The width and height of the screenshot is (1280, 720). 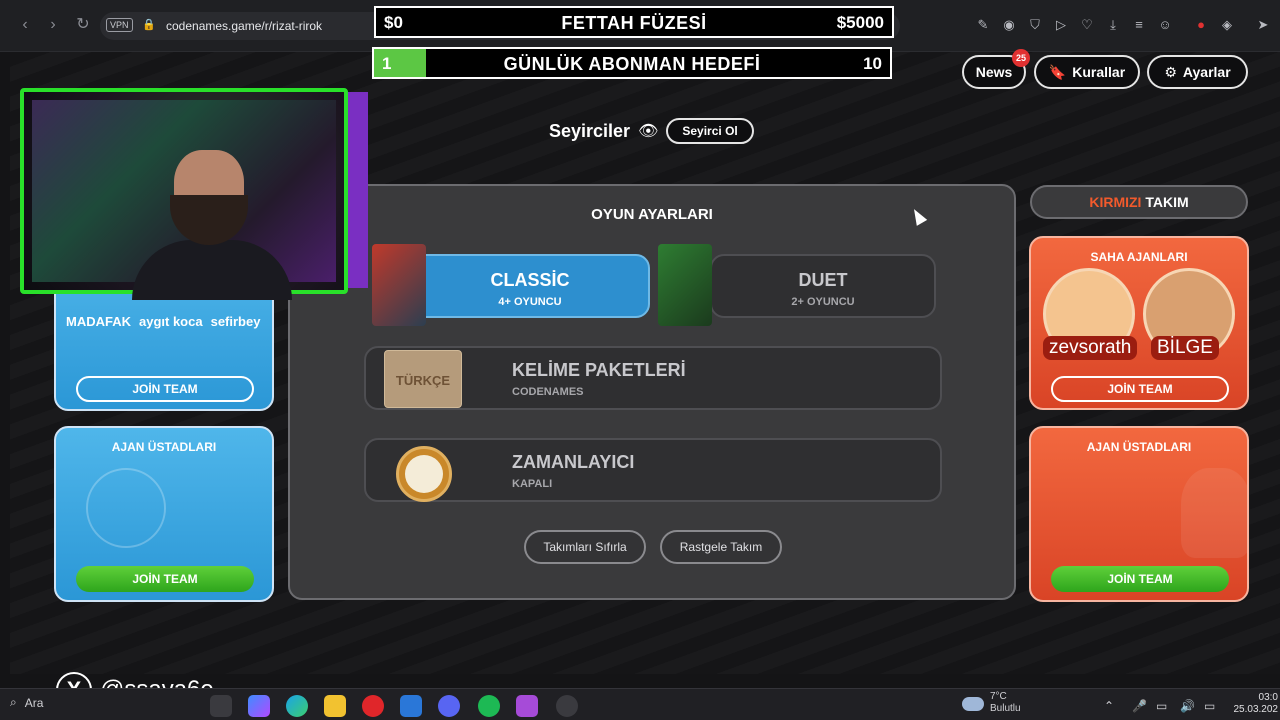 What do you see at coordinates (1263, 25) in the screenshot?
I see `send-icon: ➤` at bounding box center [1263, 25].